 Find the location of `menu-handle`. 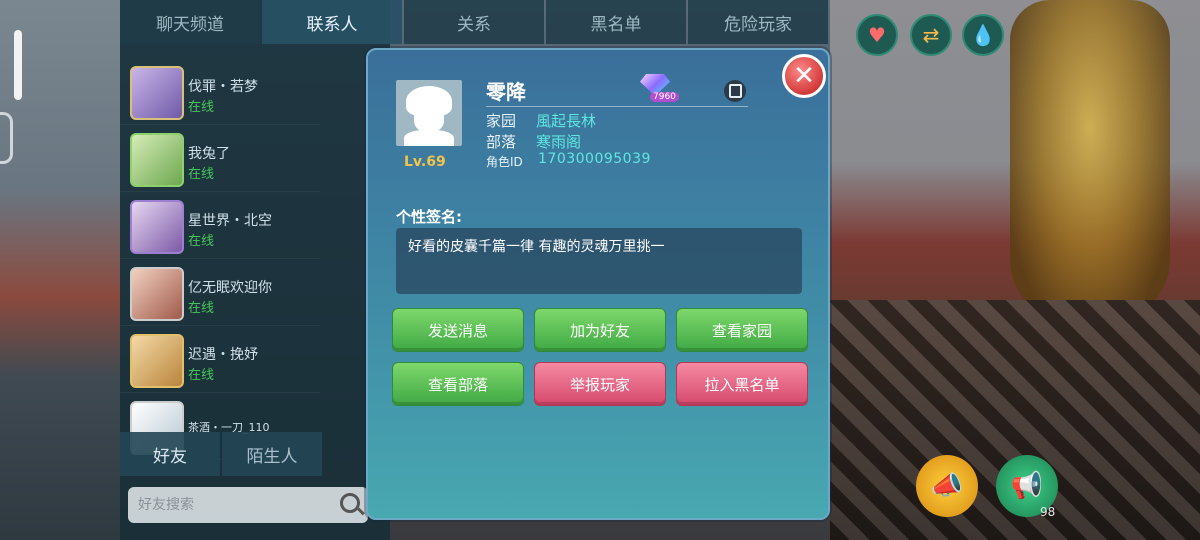

menu-handle is located at coordinates (18, 65).